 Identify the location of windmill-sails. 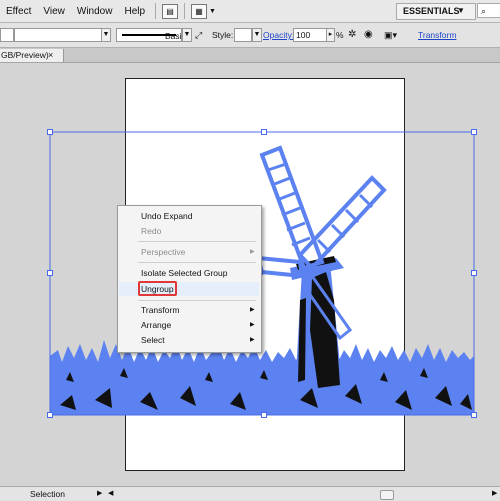
(321, 243).